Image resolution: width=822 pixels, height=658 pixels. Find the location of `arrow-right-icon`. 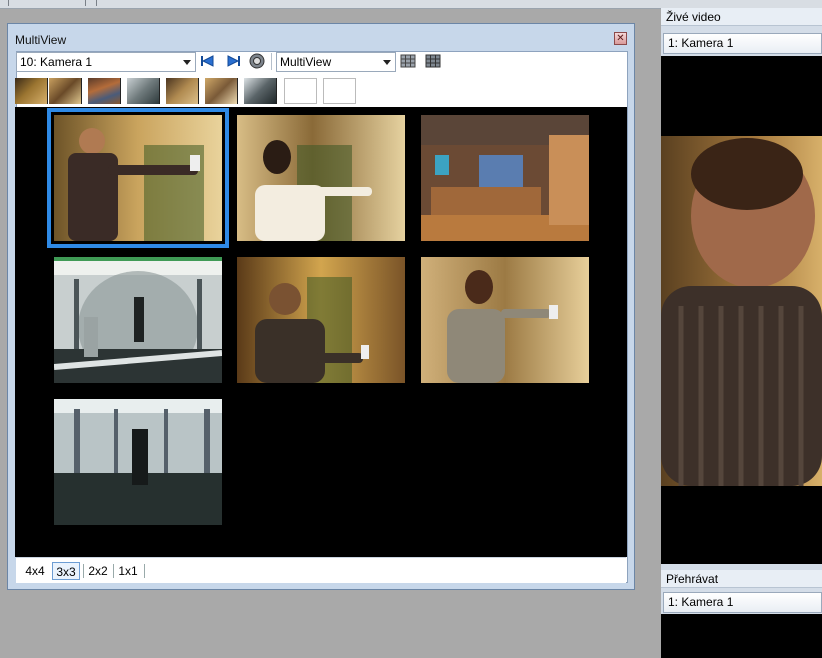

arrow-right-icon is located at coordinates (233, 61).